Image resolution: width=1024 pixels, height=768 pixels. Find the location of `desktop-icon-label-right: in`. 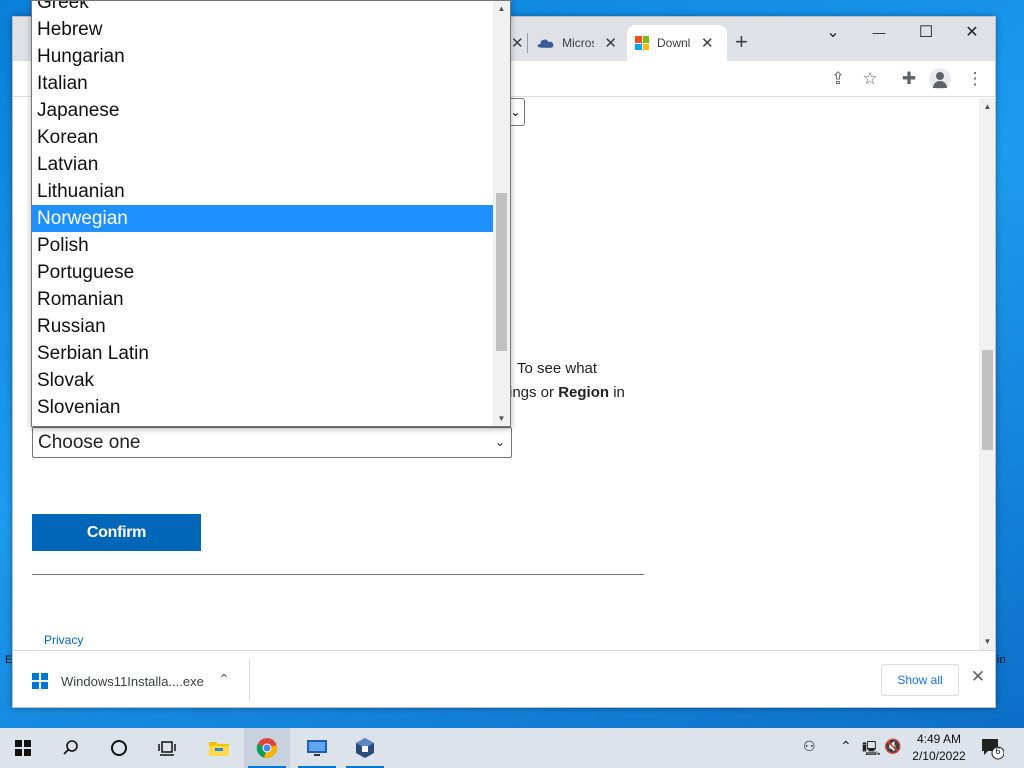

desktop-icon-label-right: in is located at coordinates (1001, 660).